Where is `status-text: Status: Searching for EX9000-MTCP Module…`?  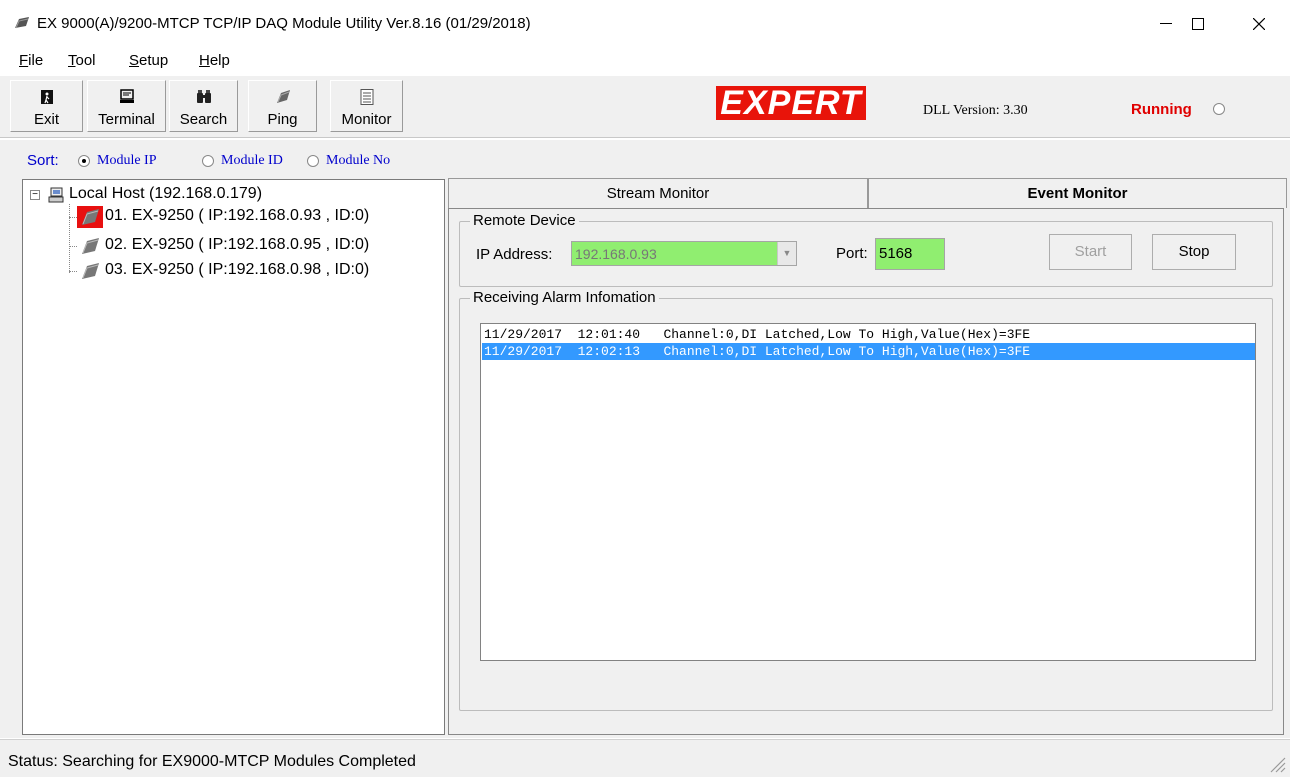 status-text: Status: Searching for EX9000-MTCP Module… is located at coordinates (212, 761).